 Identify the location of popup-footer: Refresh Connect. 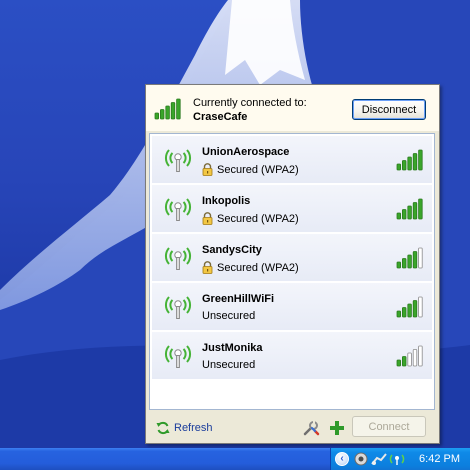
(292, 428).